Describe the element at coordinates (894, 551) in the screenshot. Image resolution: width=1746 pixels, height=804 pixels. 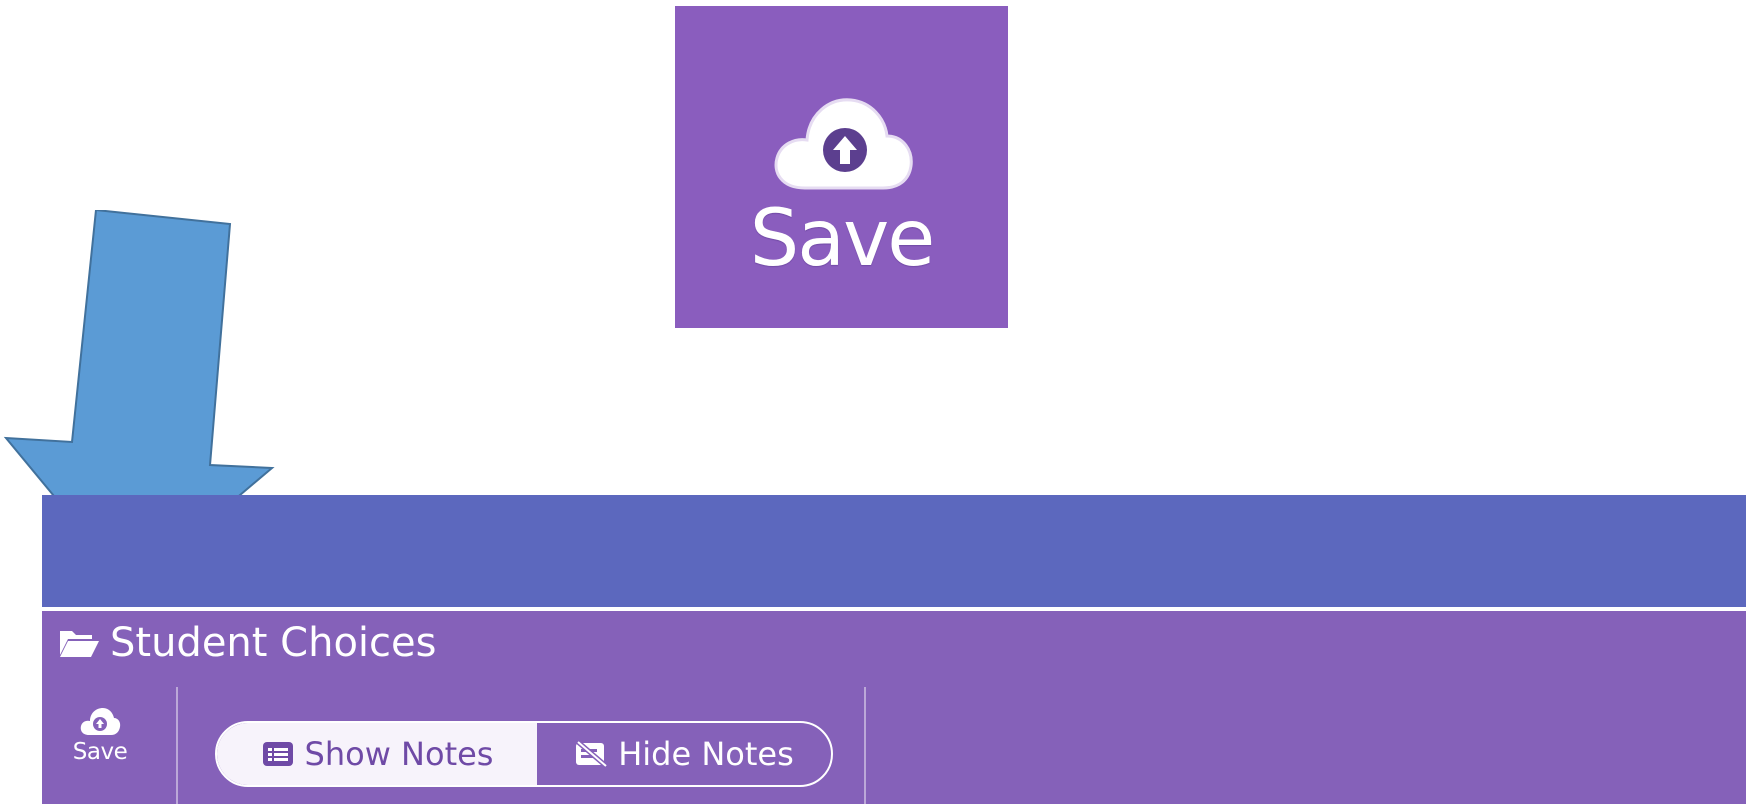
I see `app-top-bar` at that location.